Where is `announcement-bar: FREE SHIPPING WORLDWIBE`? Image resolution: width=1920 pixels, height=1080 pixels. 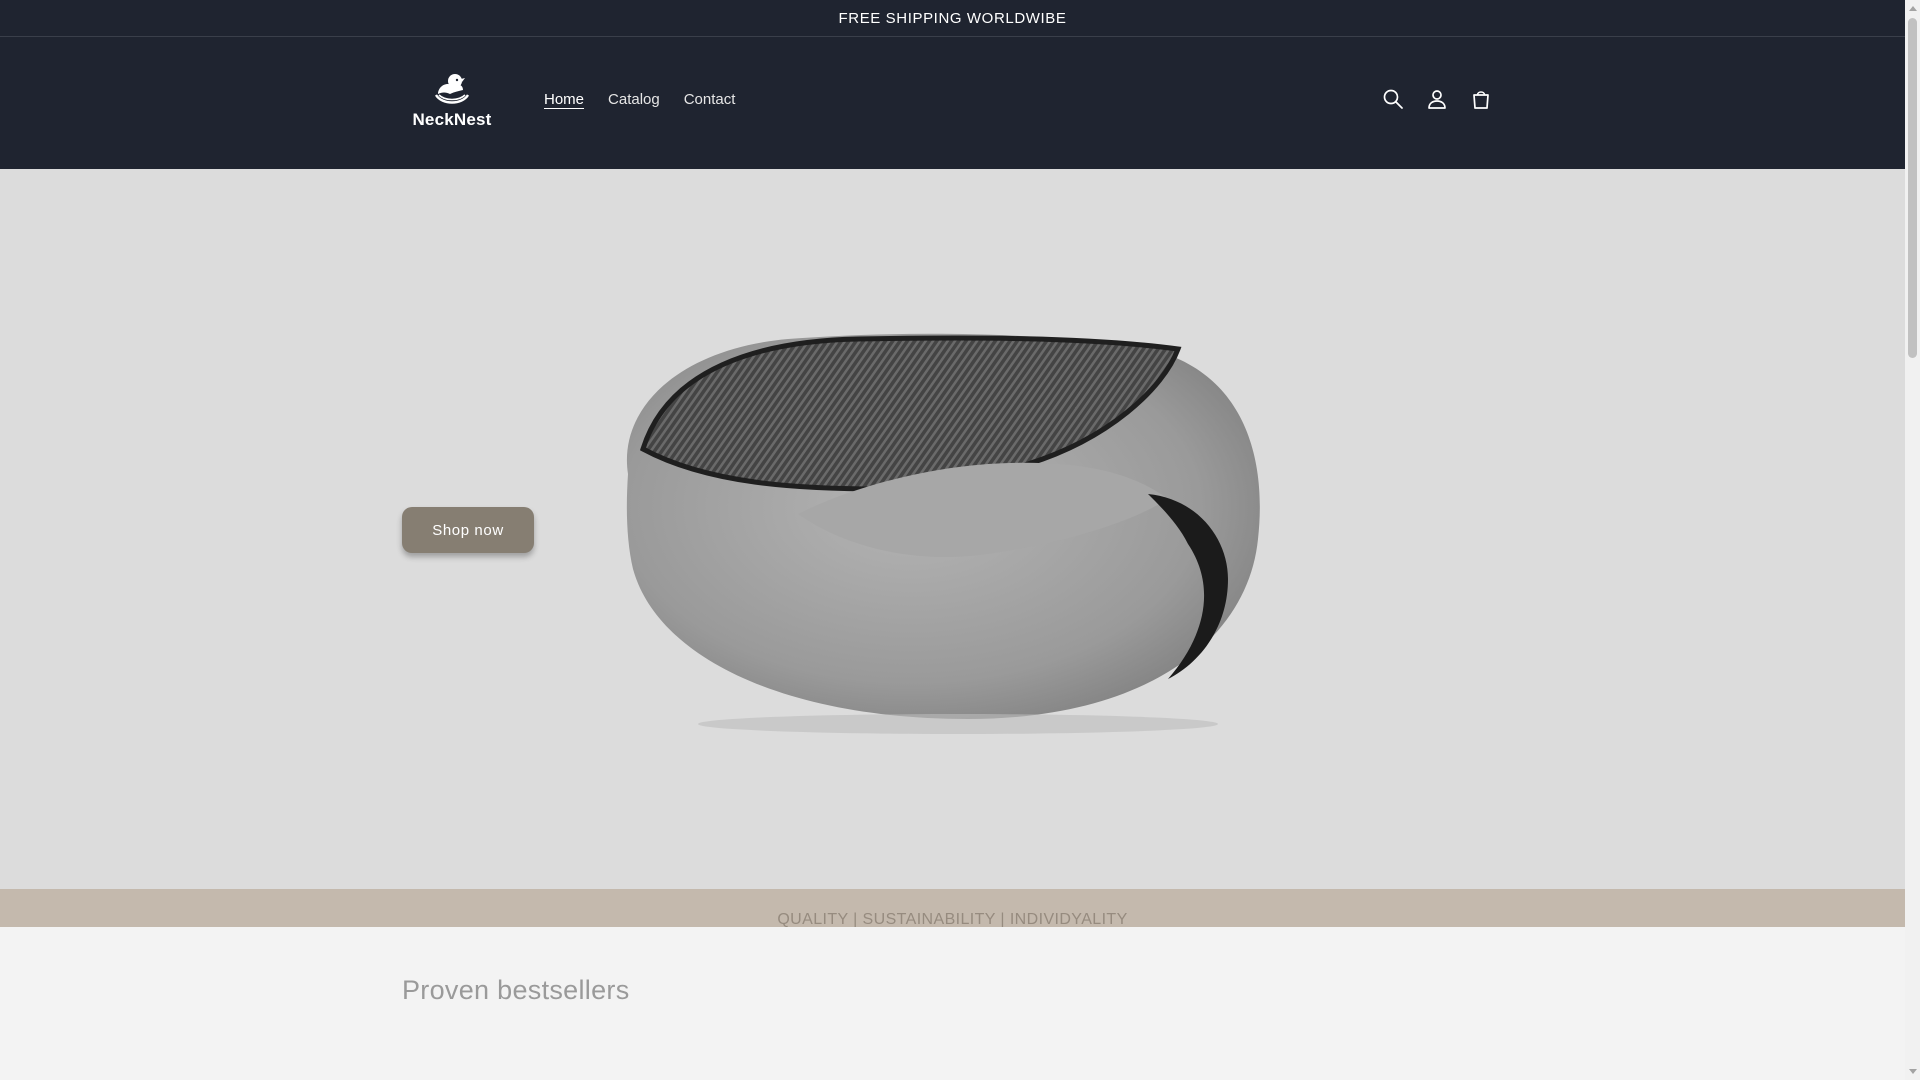
announcement-bar: FREE SHIPPING WORLDWIBE is located at coordinates (952, 18).